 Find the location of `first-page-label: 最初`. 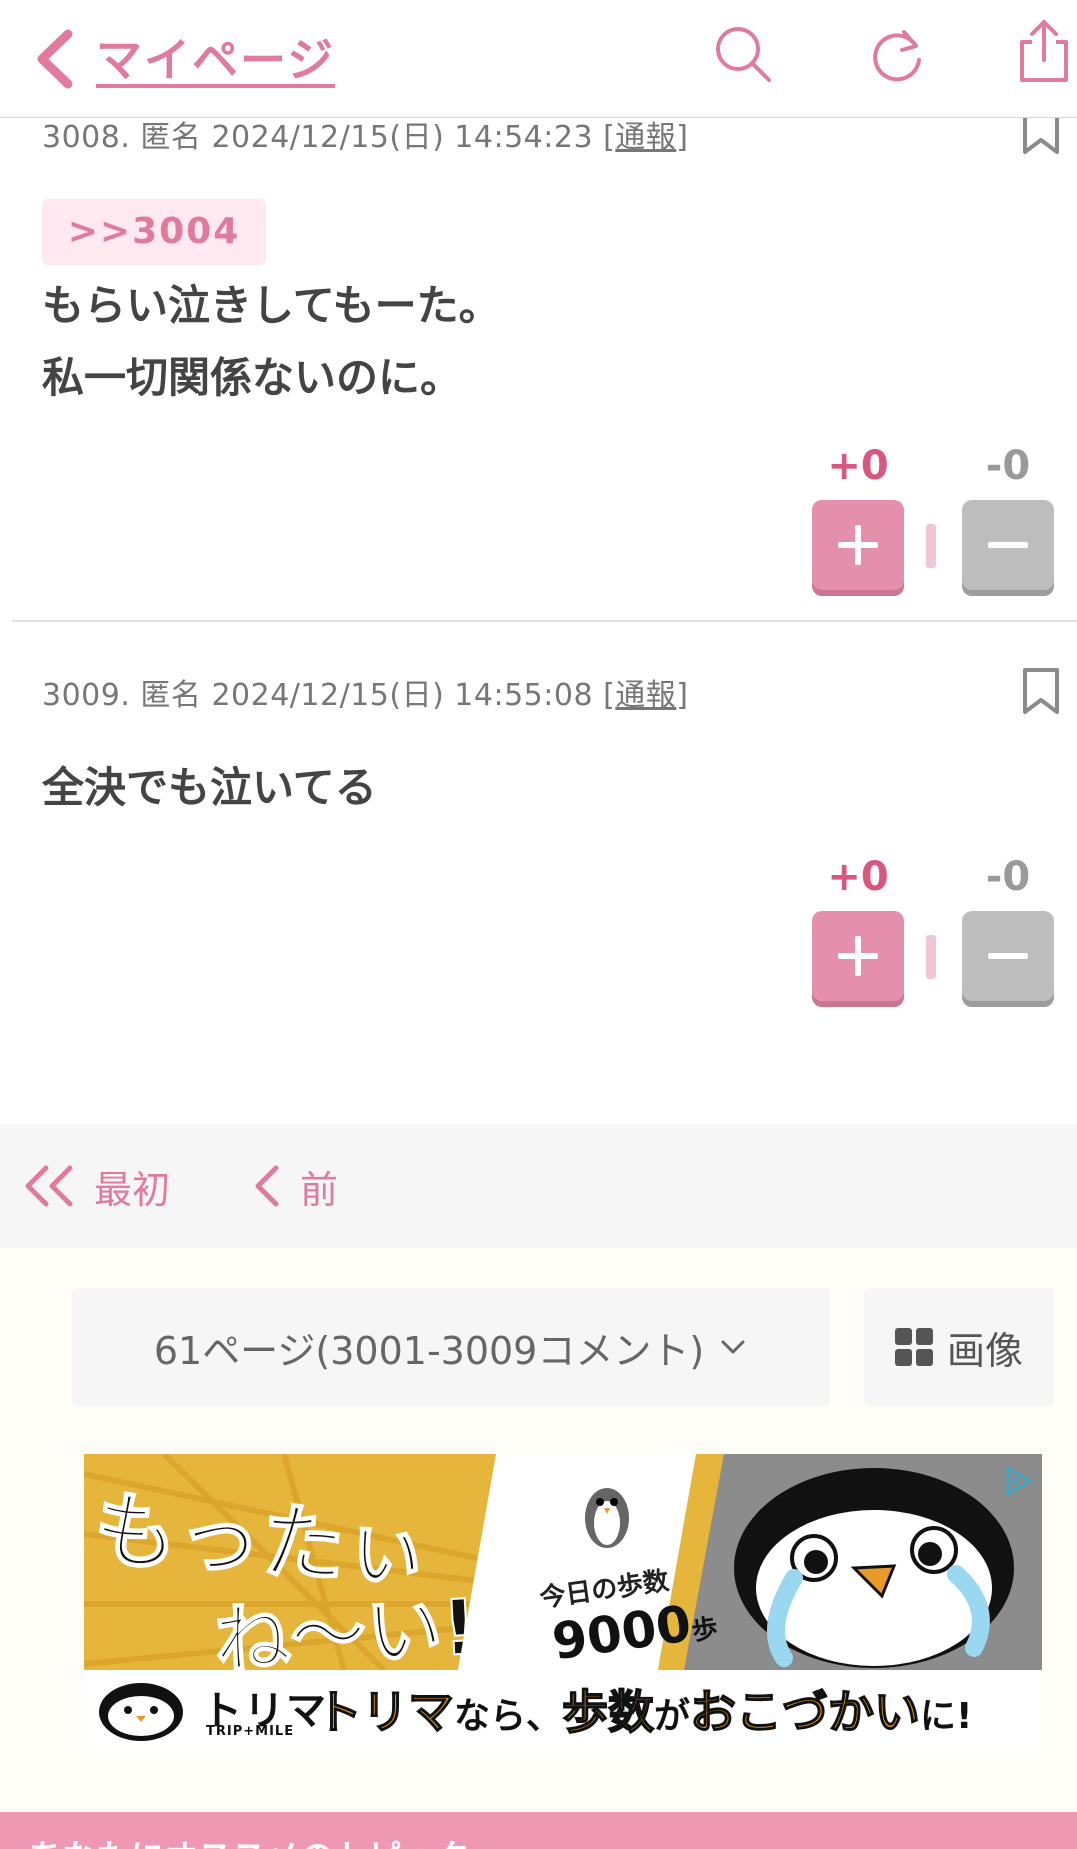

first-page-label: 最初 is located at coordinates (132, 1189).